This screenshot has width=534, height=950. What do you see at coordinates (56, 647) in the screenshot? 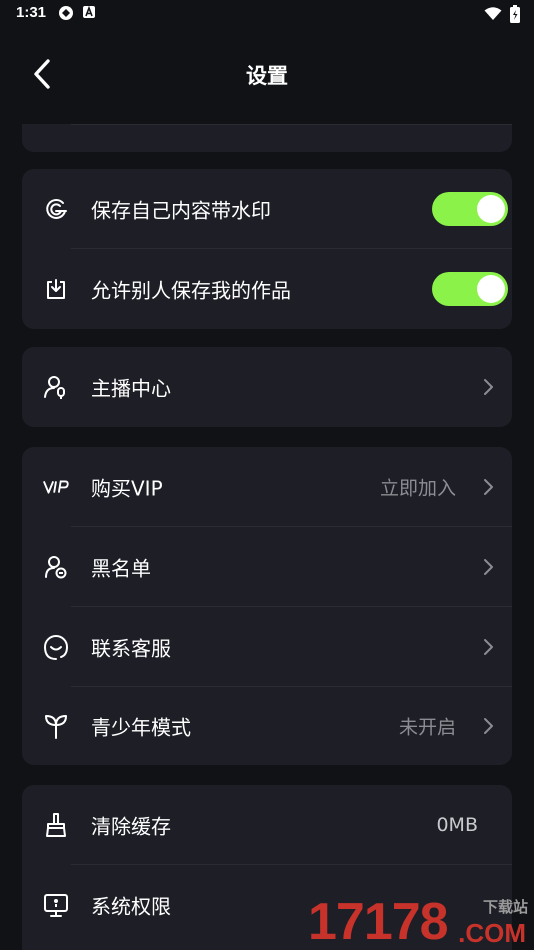
I see `support-icon` at bounding box center [56, 647].